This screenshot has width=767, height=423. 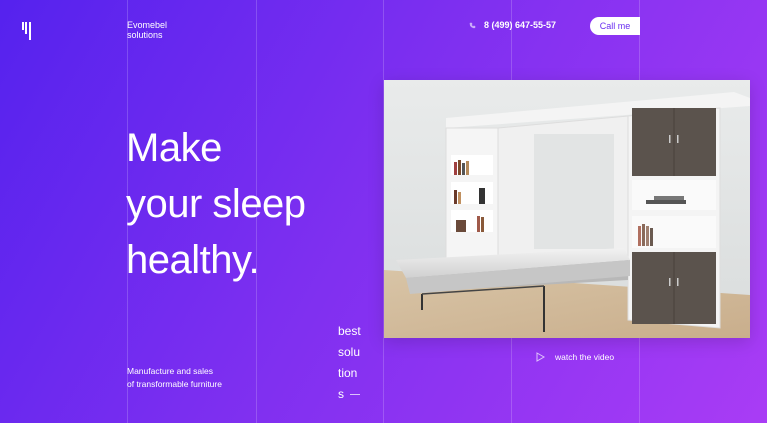 What do you see at coordinates (193, 260) in the screenshot?
I see `headline-line: healthy.` at bounding box center [193, 260].